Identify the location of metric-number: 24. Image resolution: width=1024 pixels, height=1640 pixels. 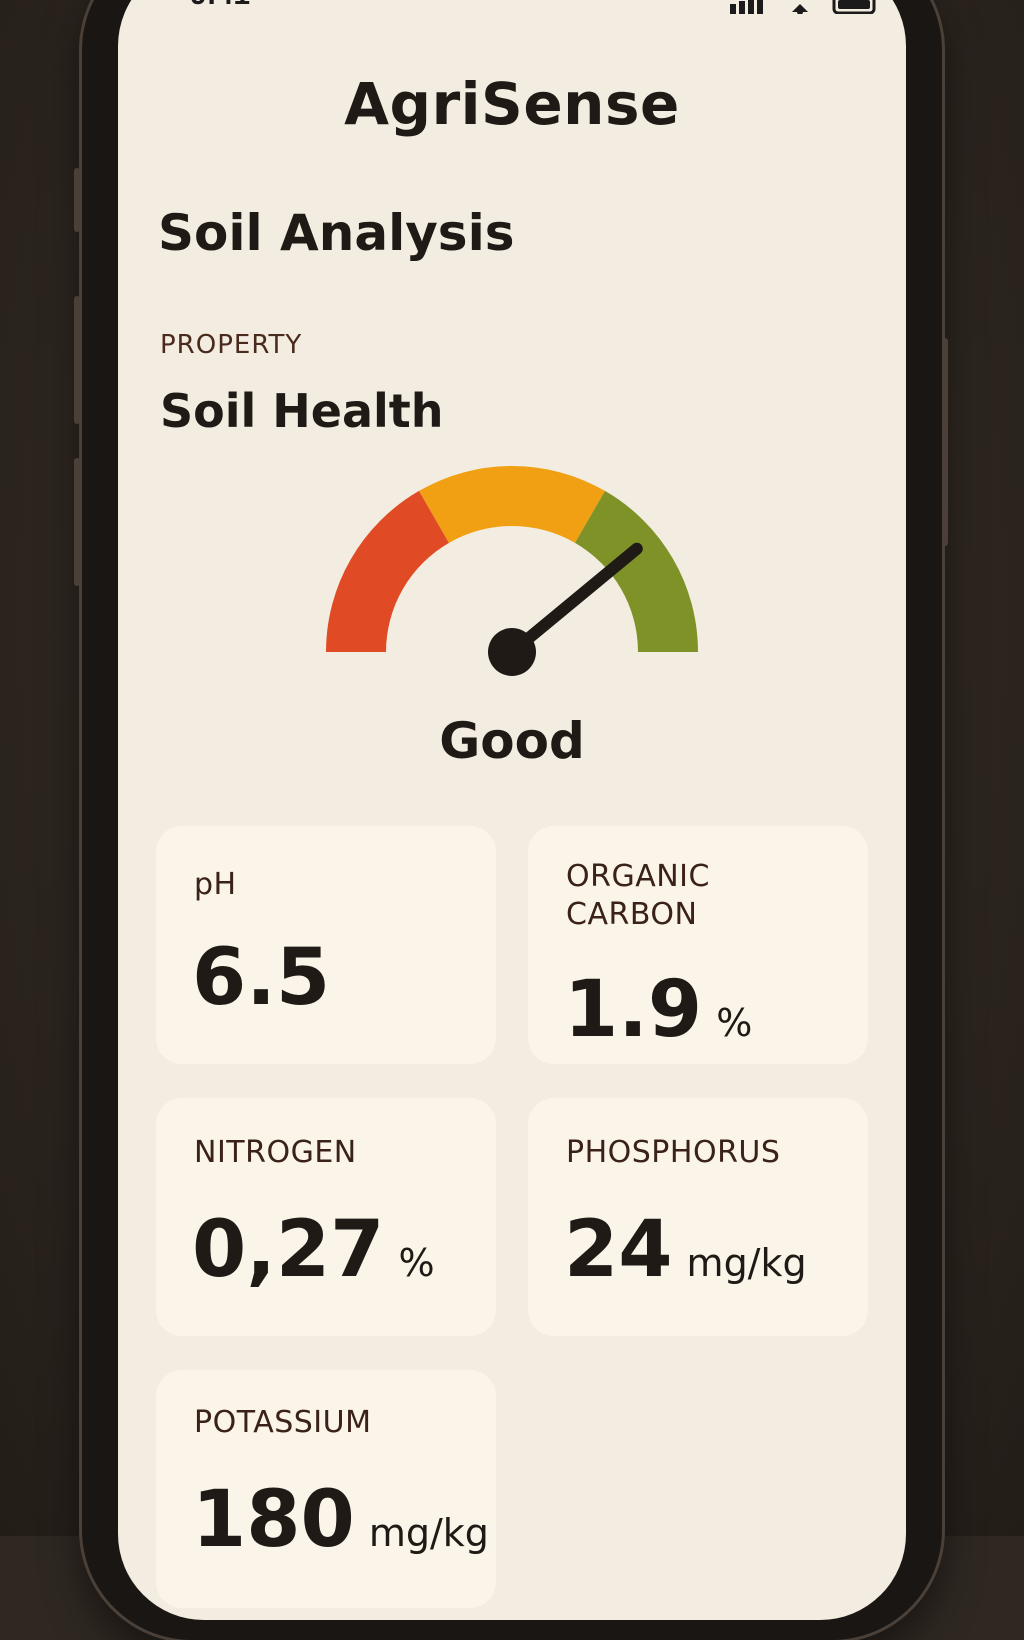
(618, 1250).